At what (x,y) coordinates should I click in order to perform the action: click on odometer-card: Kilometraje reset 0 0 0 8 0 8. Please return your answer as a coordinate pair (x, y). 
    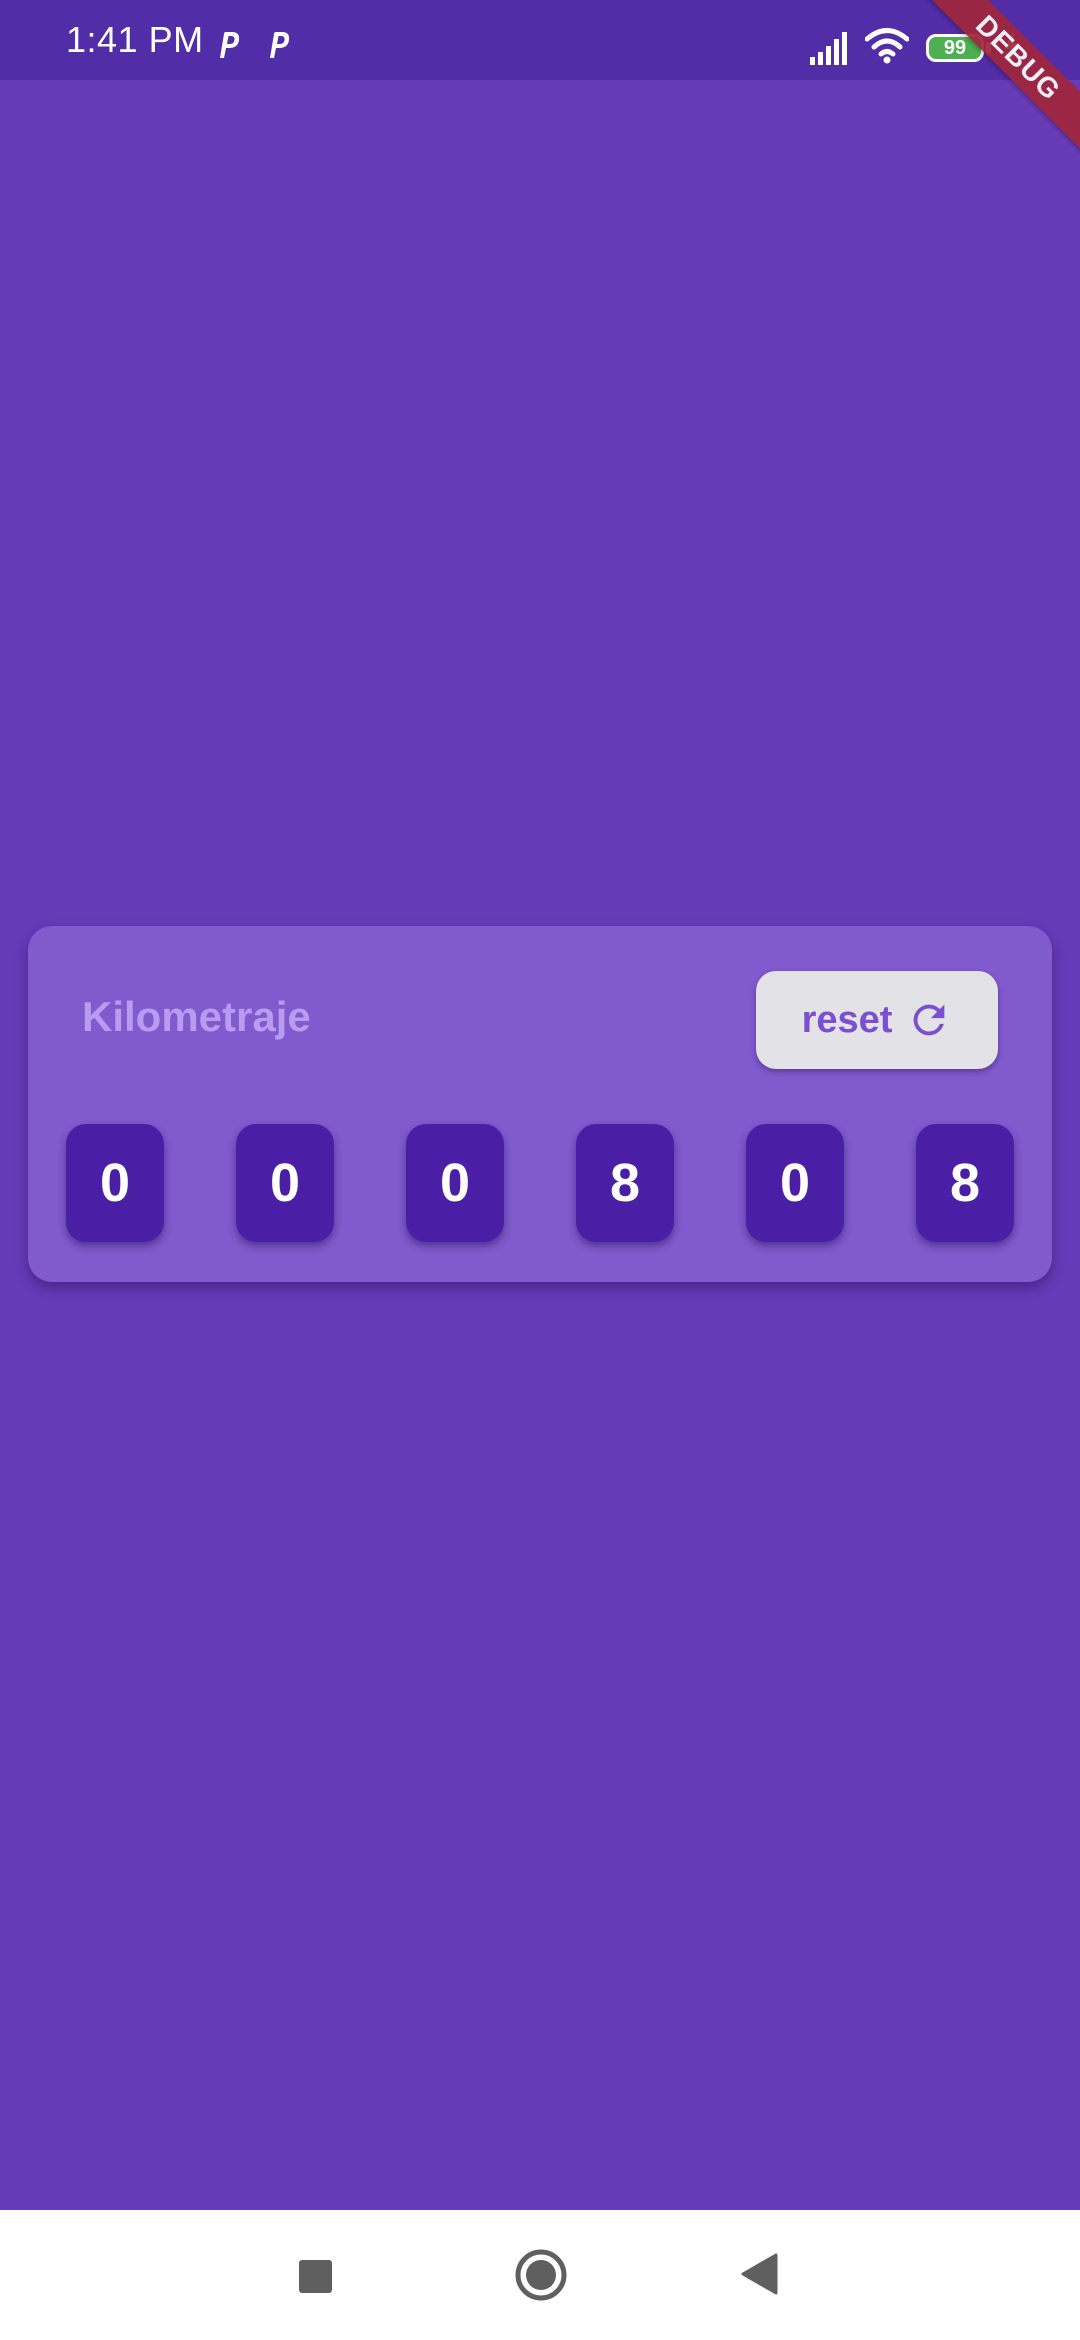
    Looking at the image, I should click on (540, 1104).